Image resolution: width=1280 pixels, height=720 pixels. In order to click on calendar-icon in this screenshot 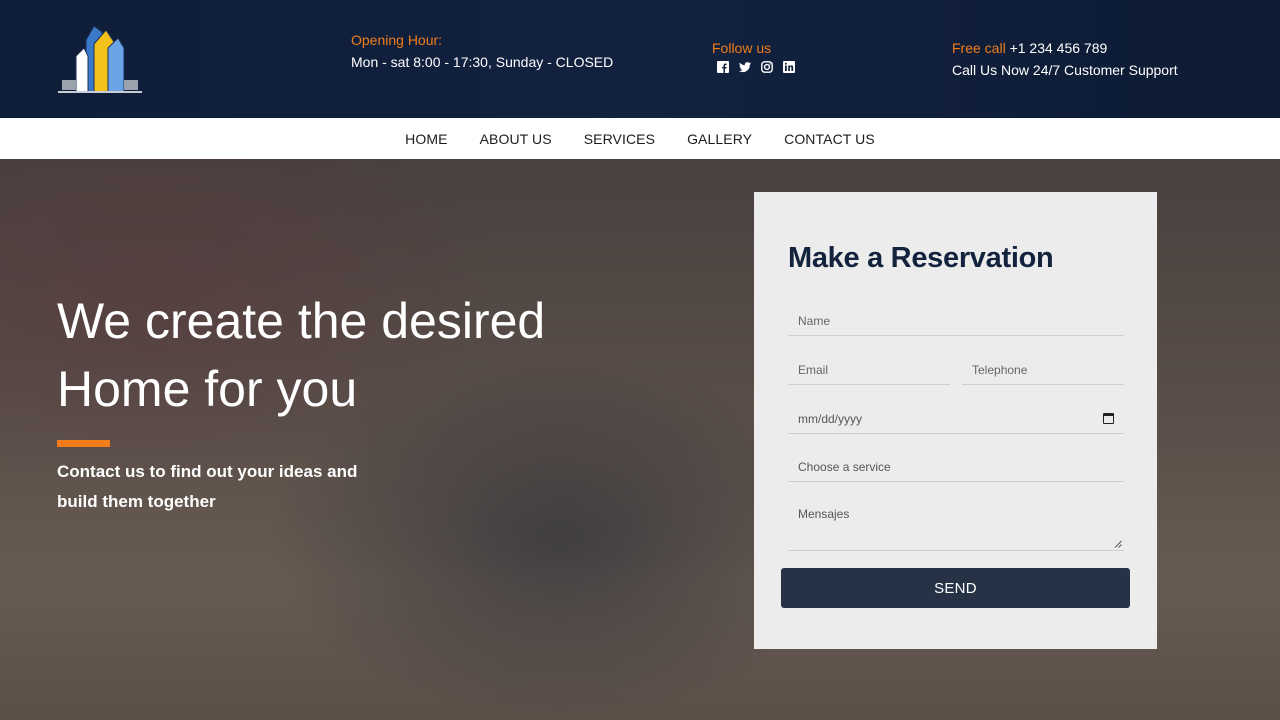, I will do `click(1108, 418)`.